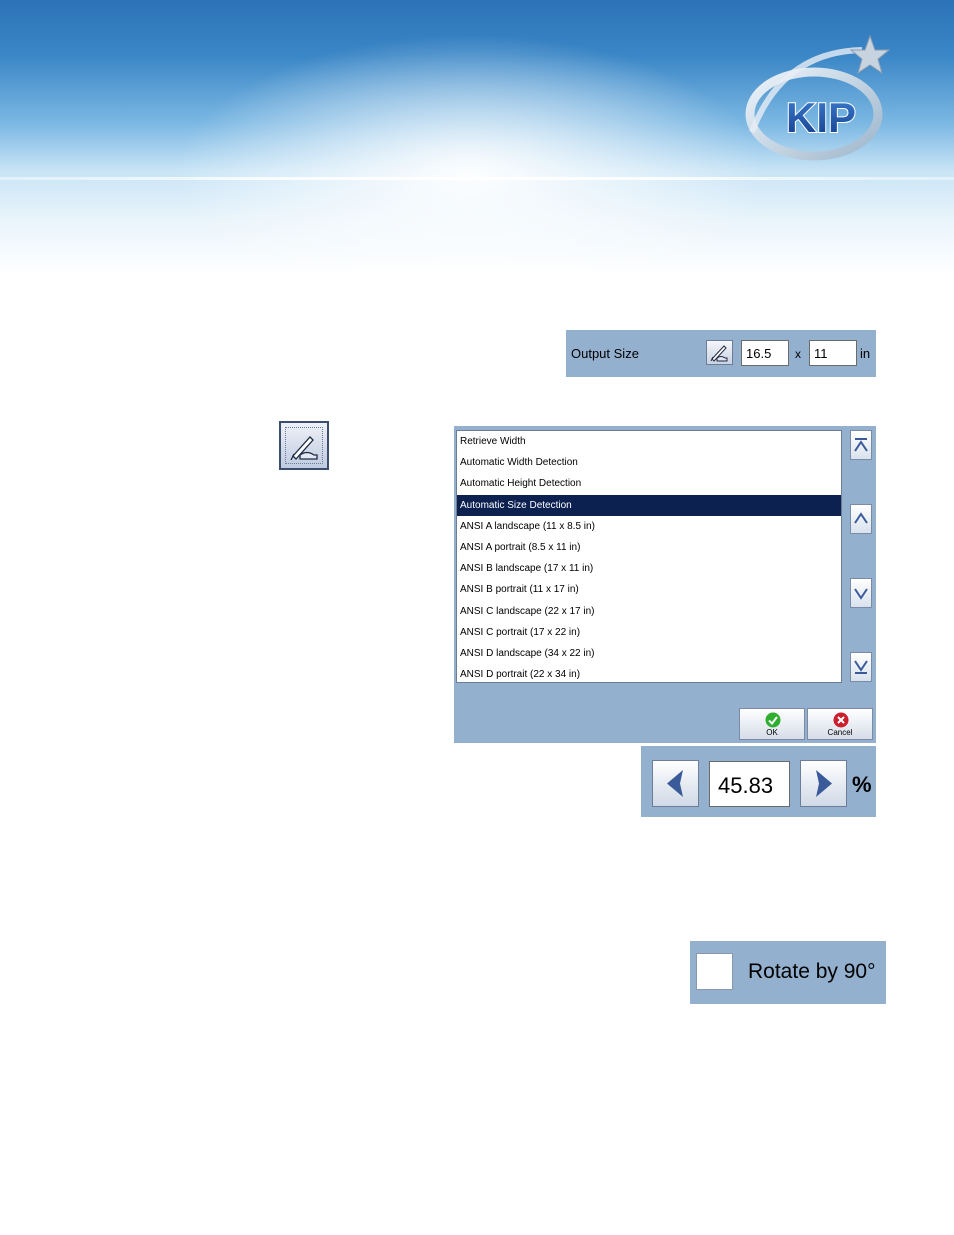 Image resolution: width=954 pixels, height=1235 pixels. I want to click on rotate-checkbox, so click(714, 971).